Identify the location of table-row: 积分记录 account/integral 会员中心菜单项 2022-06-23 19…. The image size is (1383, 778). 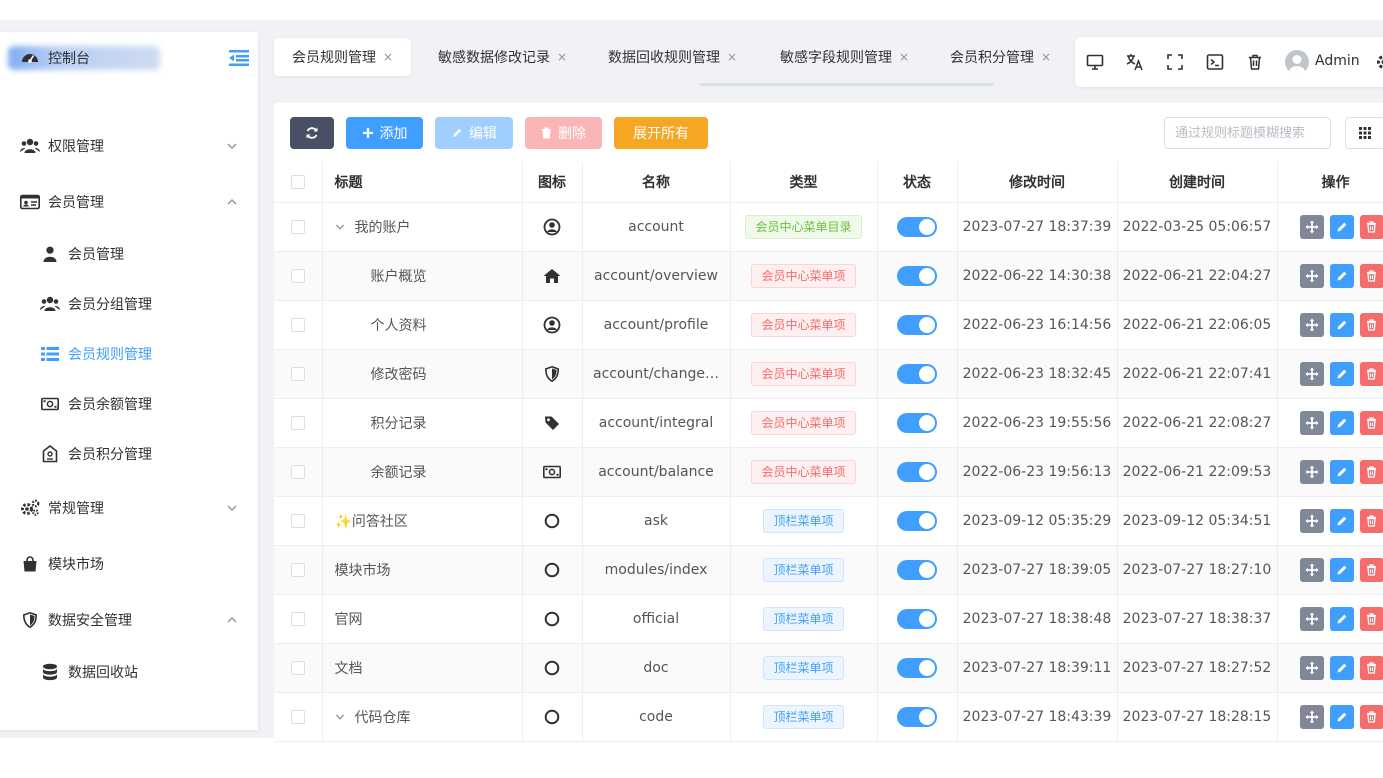
(828, 423).